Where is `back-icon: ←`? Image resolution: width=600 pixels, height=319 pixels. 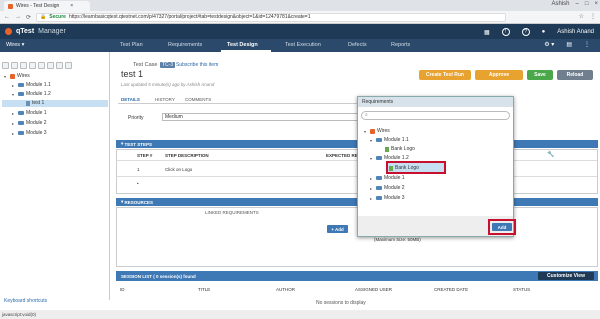 back-icon: ← is located at coordinates (7, 17).